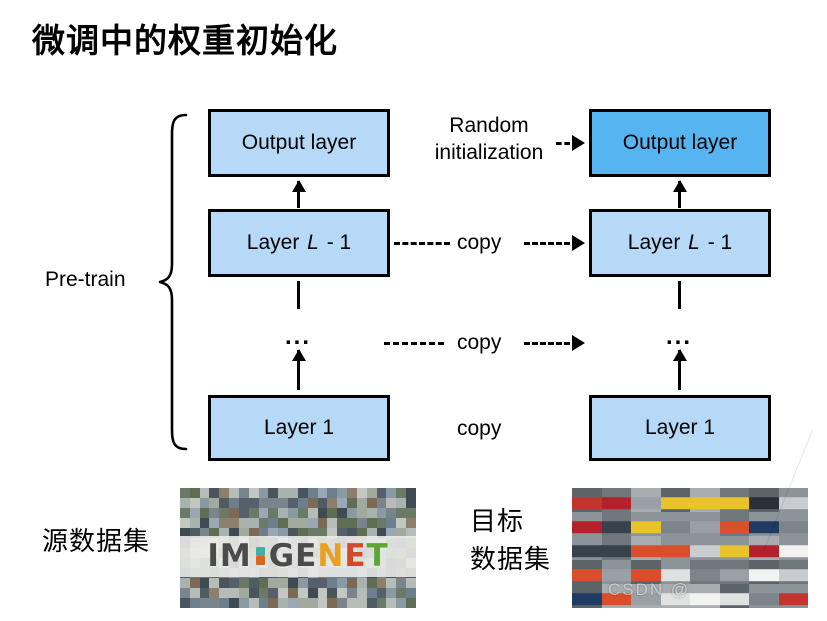 The height and width of the screenshot is (621, 827). Describe the element at coordinates (173, 282) in the screenshot. I see `pre-train-brace-icon` at that location.